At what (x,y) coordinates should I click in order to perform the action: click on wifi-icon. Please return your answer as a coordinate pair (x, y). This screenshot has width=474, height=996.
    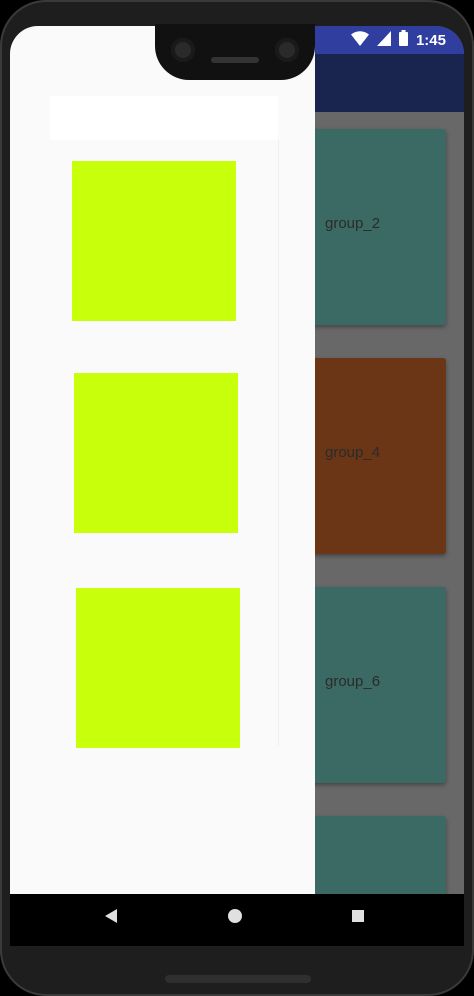
    Looking at the image, I should click on (359, 40).